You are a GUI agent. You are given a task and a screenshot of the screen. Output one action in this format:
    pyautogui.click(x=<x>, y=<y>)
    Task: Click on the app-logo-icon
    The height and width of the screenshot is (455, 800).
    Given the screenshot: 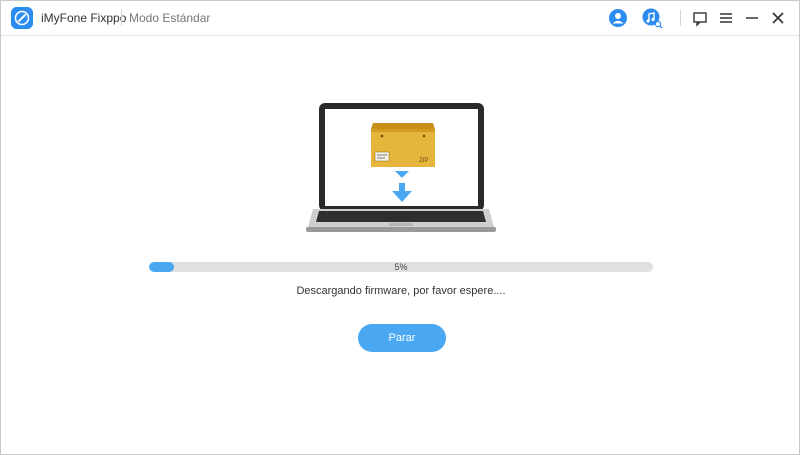 What is the action you would take?
    pyautogui.click(x=22, y=18)
    